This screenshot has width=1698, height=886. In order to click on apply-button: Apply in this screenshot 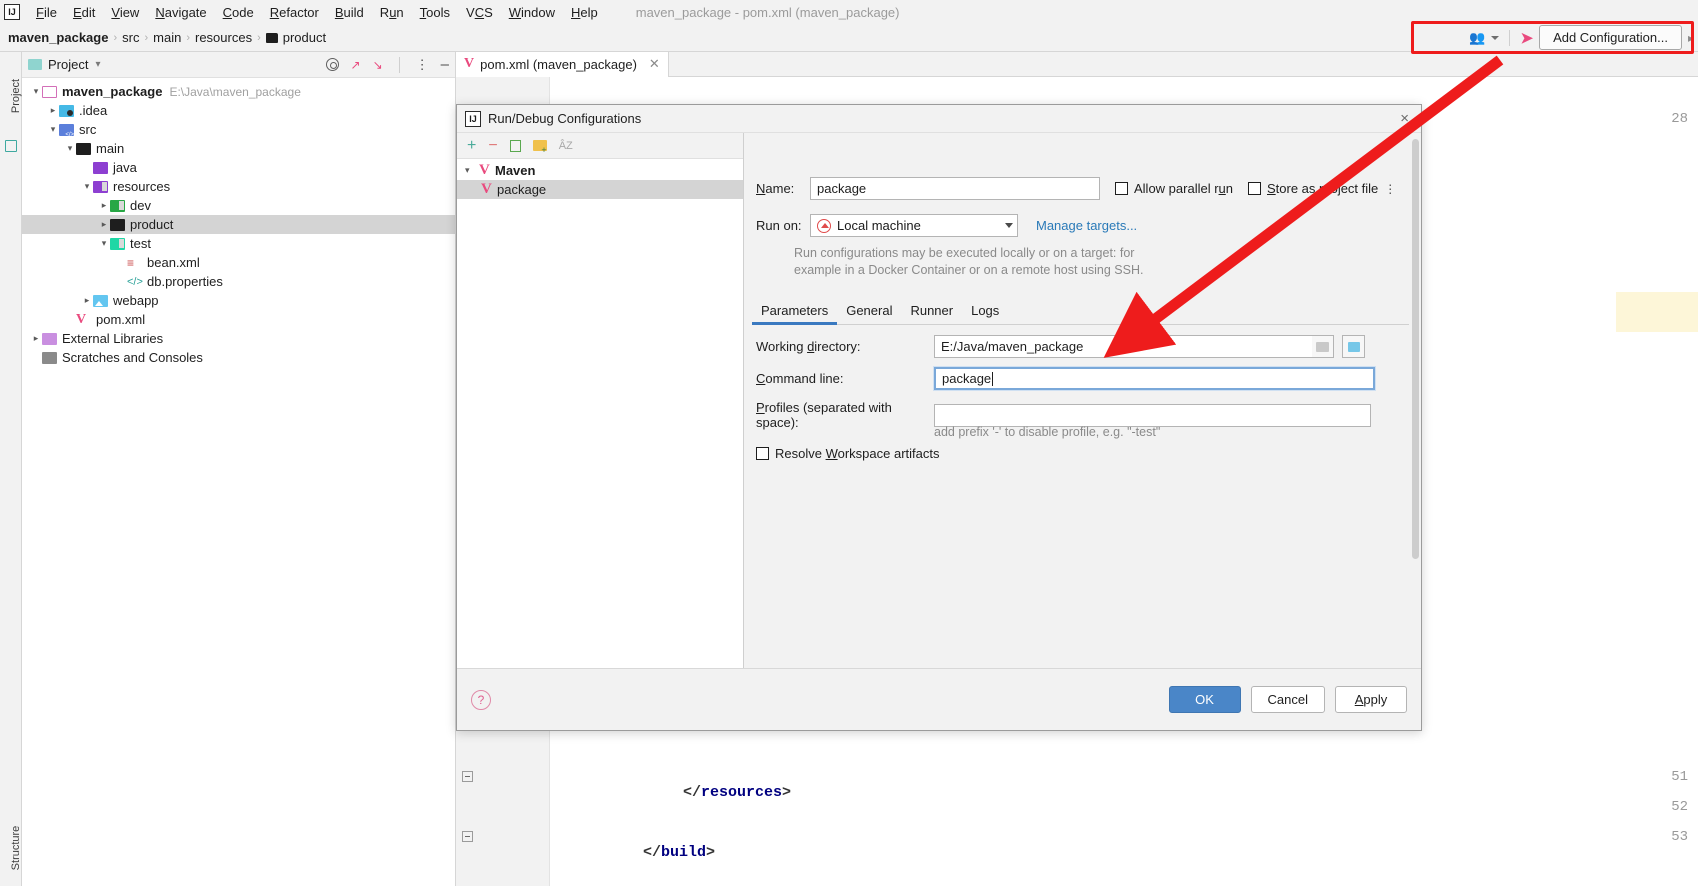, I will do `click(1371, 699)`.